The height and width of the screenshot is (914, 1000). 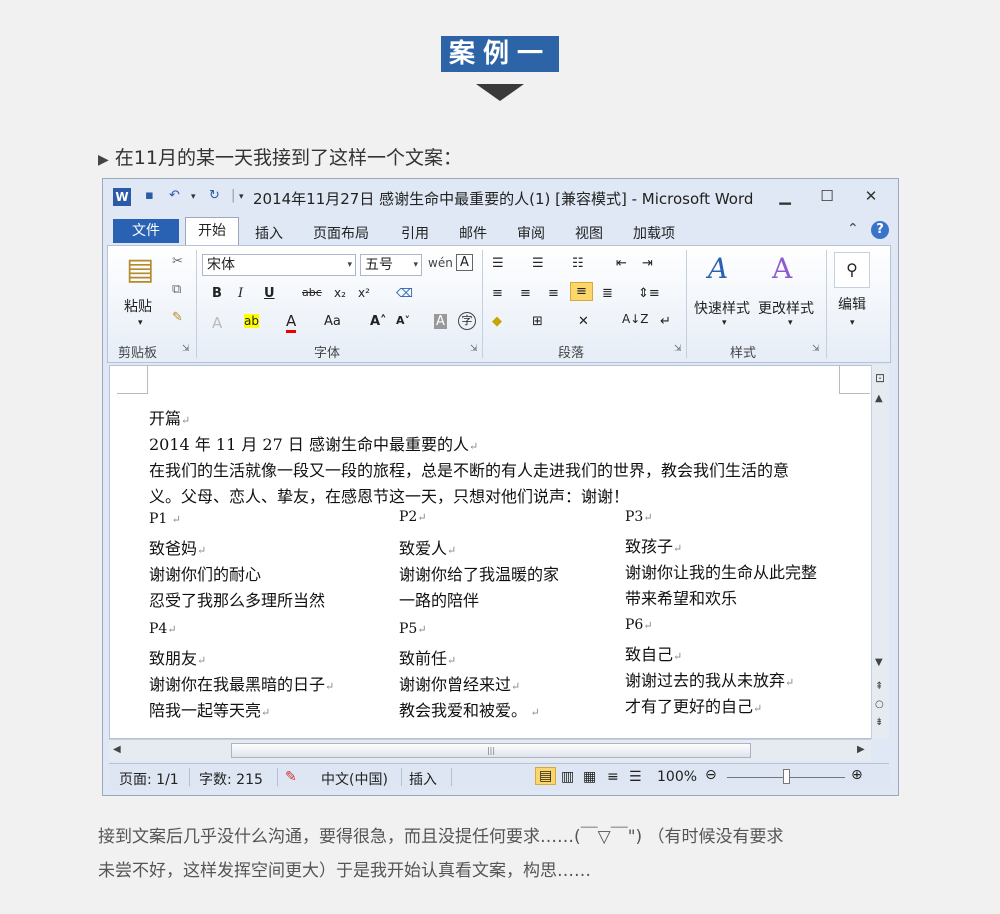 What do you see at coordinates (537, 321) in the screenshot?
I see `borders-icon: ⊞` at bounding box center [537, 321].